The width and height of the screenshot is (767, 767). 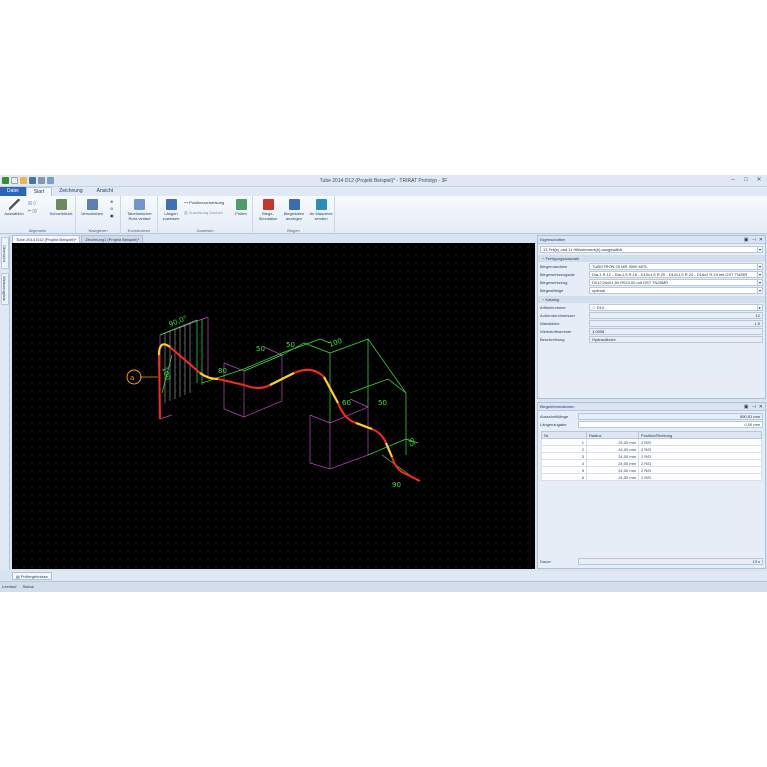 What do you see at coordinates (260, 349) in the screenshot?
I see `dim-50-a: 50` at bounding box center [260, 349].